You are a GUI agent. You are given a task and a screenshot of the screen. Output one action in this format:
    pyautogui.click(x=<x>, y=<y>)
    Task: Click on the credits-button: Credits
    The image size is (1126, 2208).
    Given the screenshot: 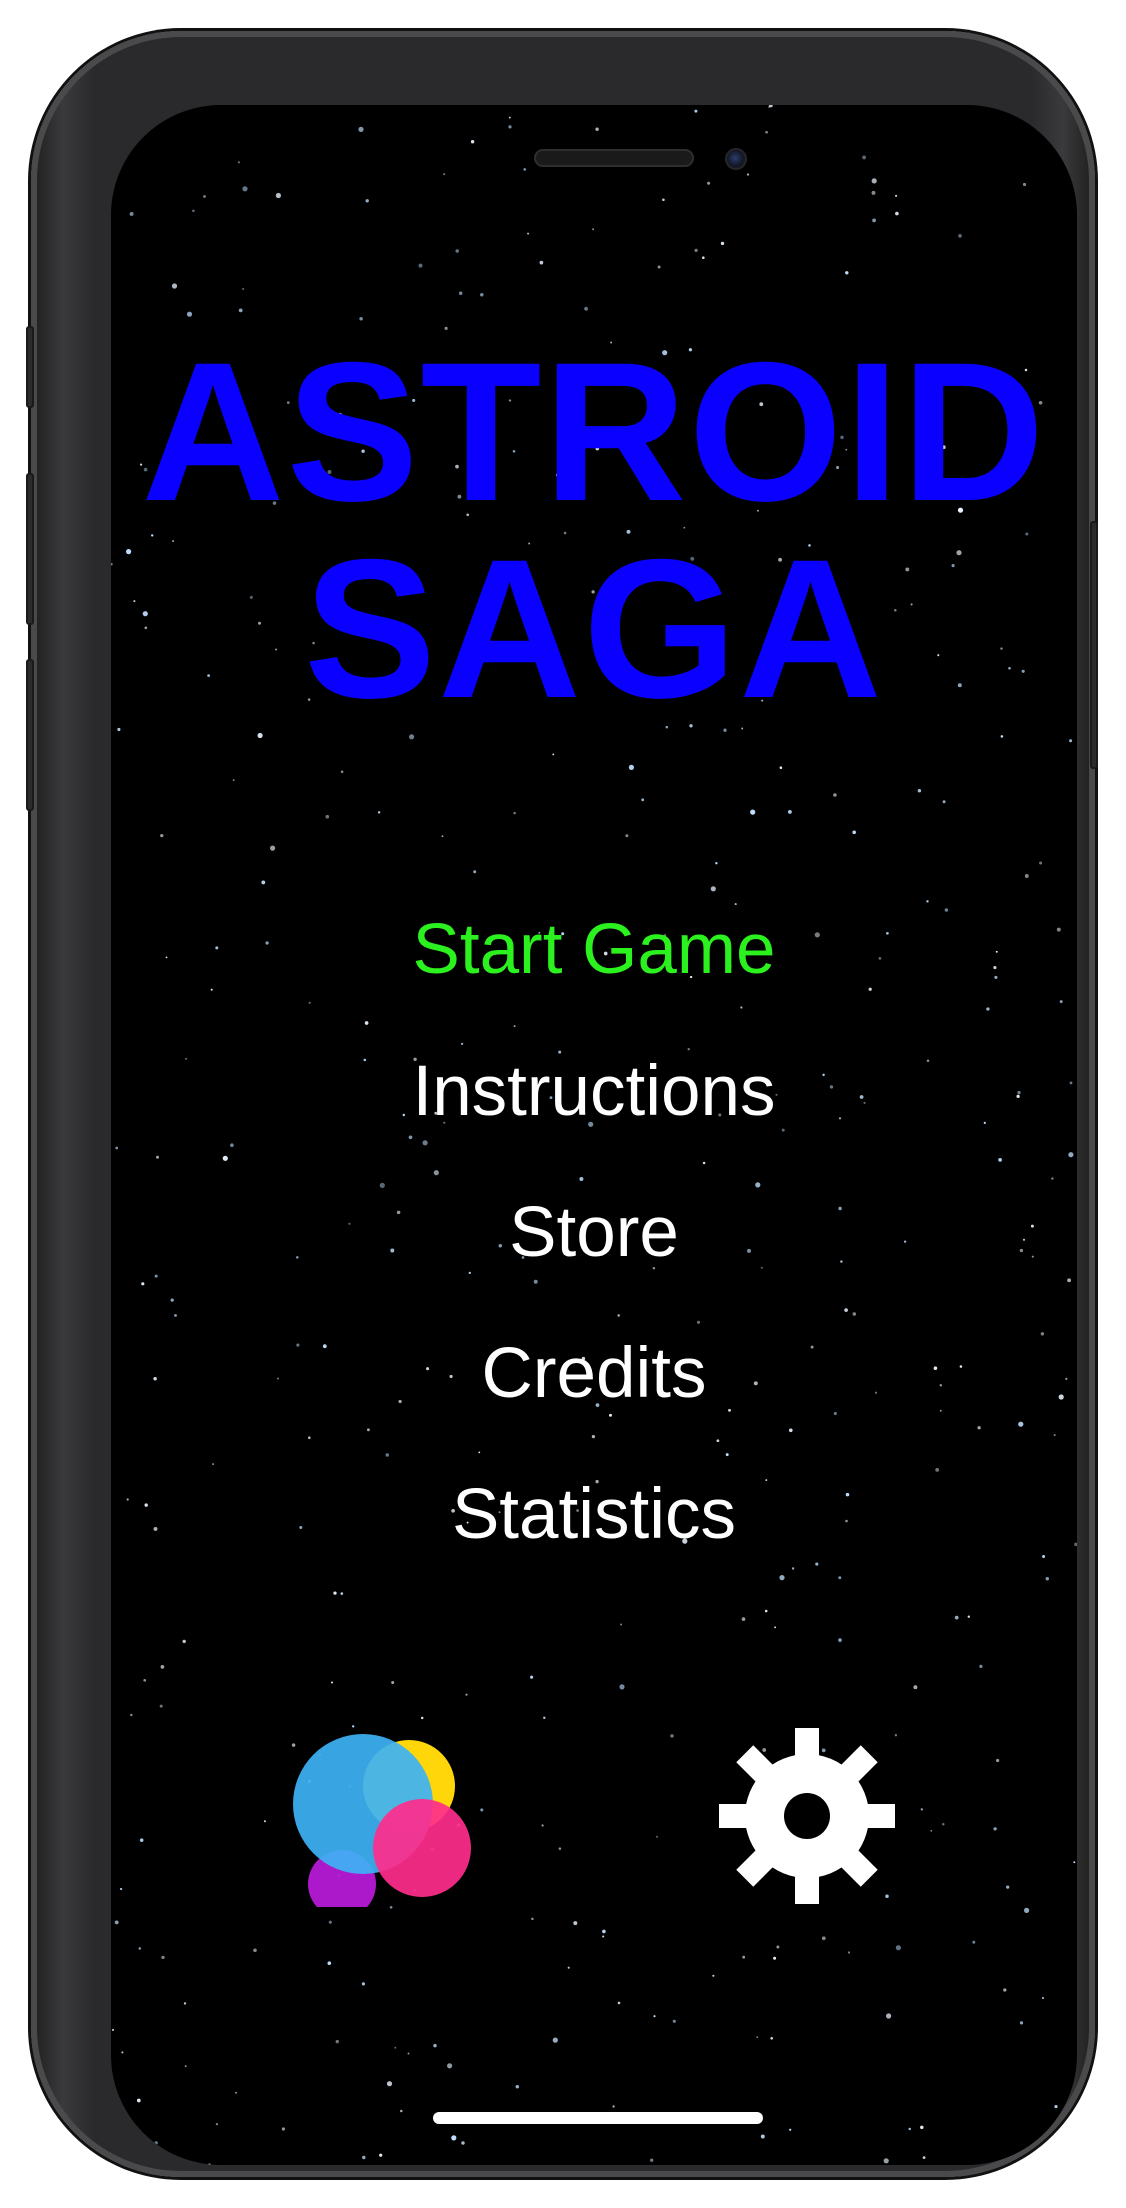 What is the action you would take?
    pyautogui.click(x=594, y=1373)
    